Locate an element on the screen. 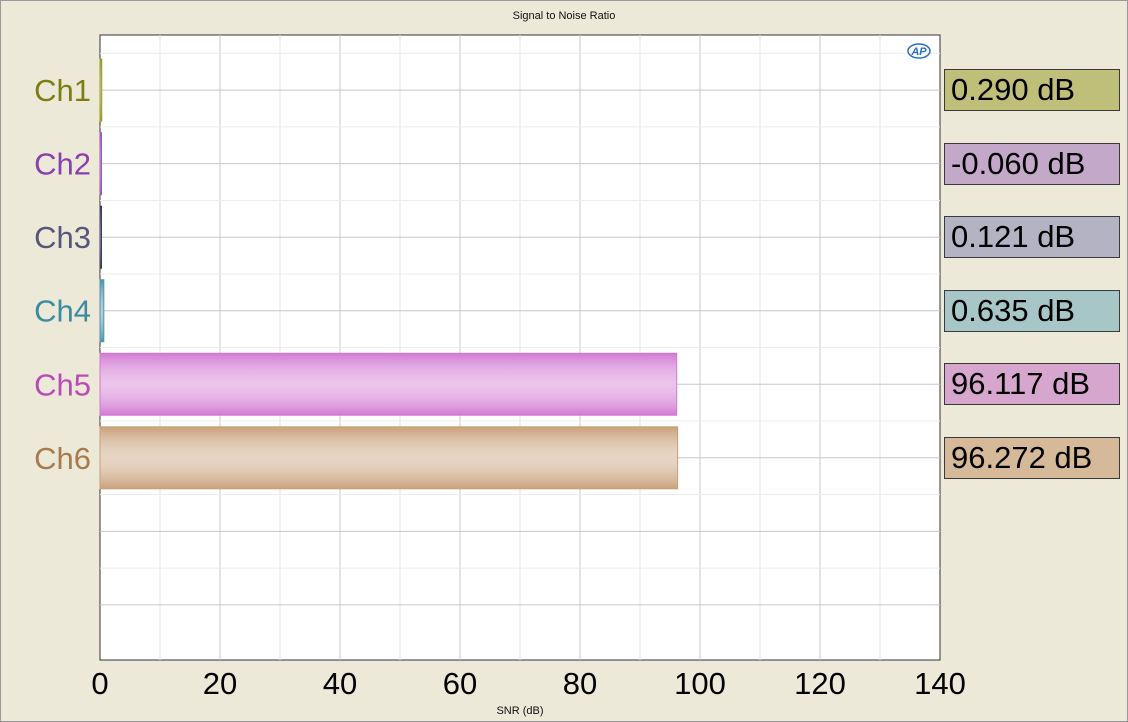  svg-text: AP is located at coordinates (918, 52).